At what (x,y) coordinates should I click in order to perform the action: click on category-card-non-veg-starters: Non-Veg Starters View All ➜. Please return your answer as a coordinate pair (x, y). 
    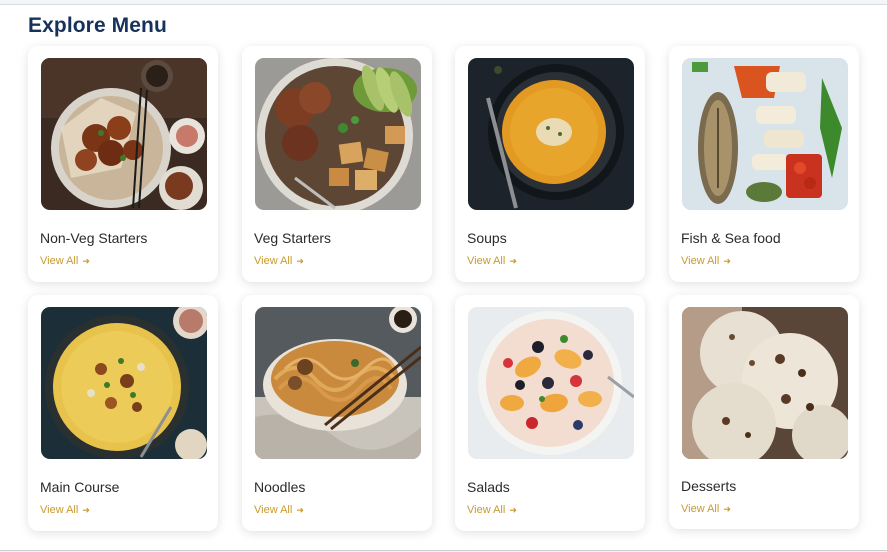
    Looking at the image, I should click on (123, 164).